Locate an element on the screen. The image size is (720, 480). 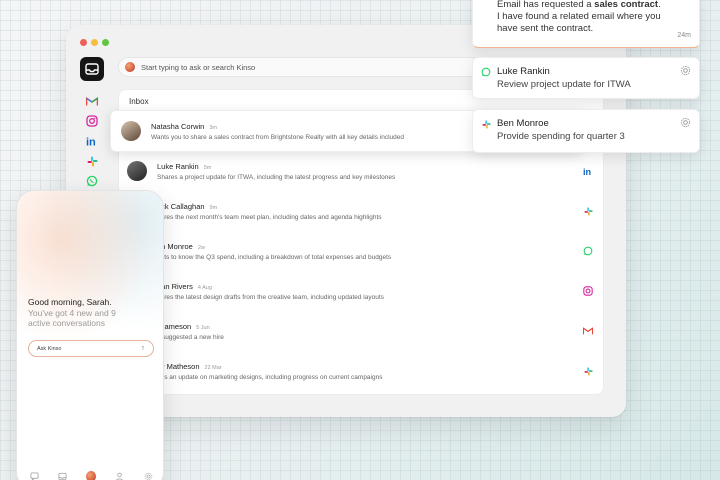
sender-name: Luke Rankin is located at coordinates (178, 166).